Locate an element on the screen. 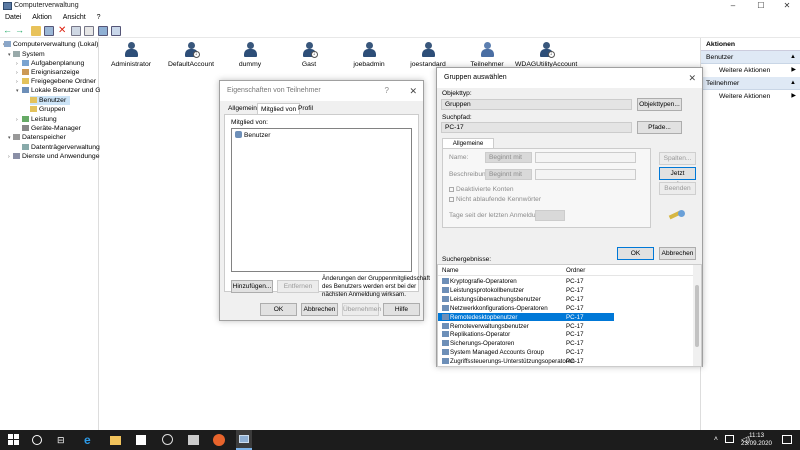 The width and height of the screenshot is (800, 450). tree-item-freigegebene-ordner: Freigegebene Ordner is located at coordinates (59, 81).